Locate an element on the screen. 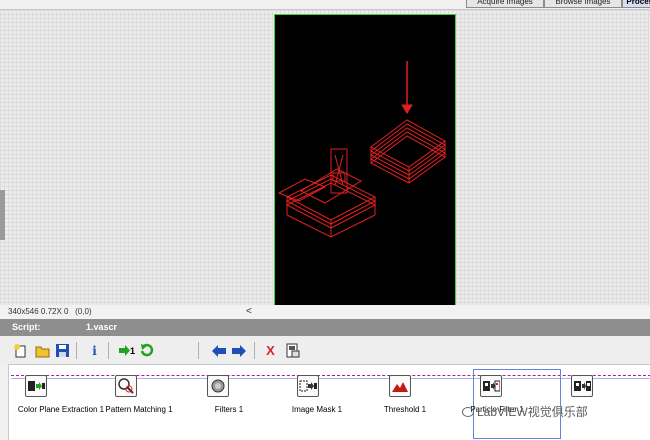 Image resolution: width=650 pixels, height=440 pixels. save-script-icon is located at coordinates (62, 350).